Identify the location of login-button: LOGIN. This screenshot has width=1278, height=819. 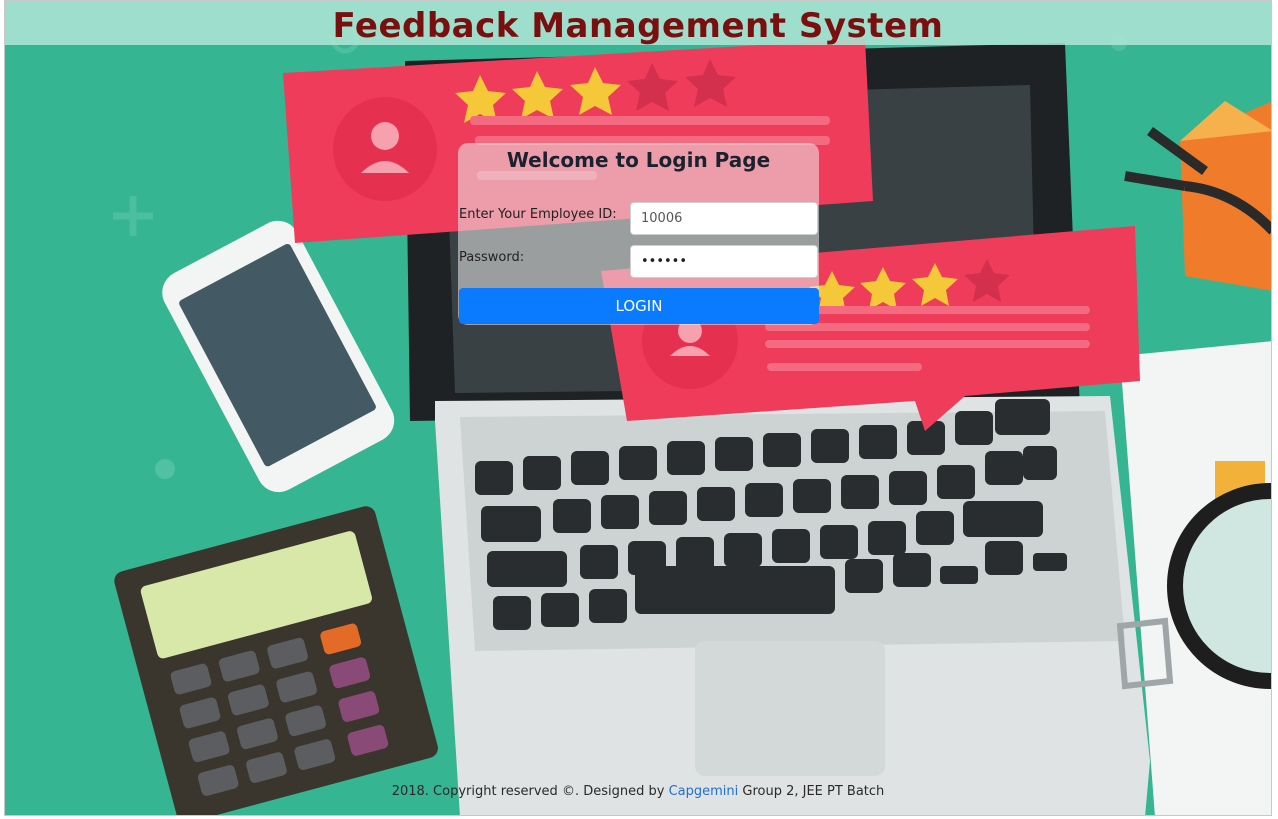
(639, 306).